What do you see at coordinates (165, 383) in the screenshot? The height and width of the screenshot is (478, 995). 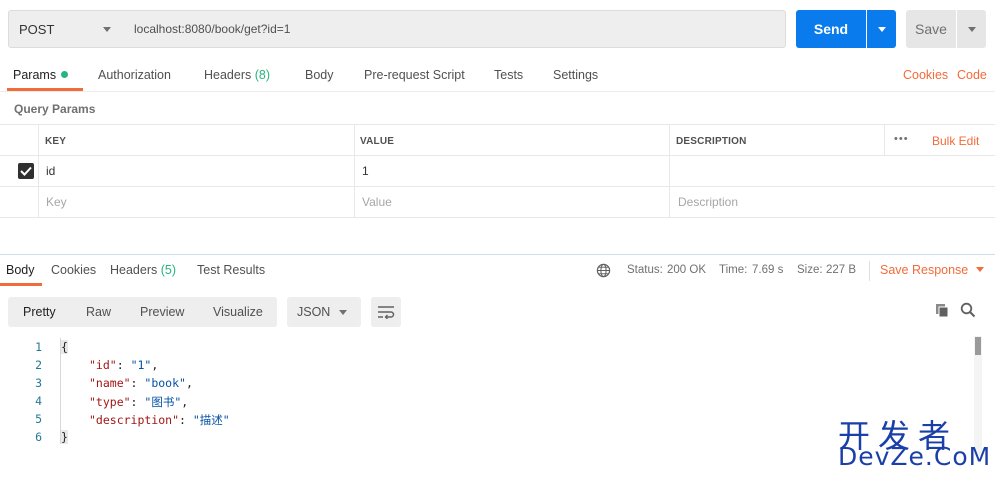 I see `json-value: "book"` at bounding box center [165, 383].